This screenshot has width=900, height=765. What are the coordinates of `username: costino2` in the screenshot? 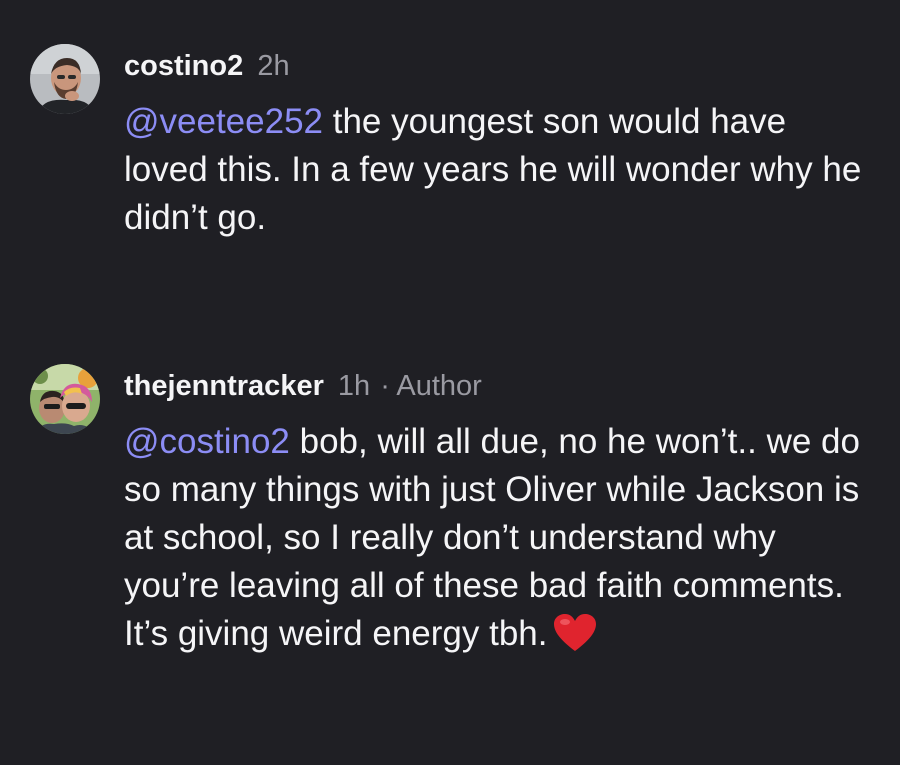 It's located at (183, 66).